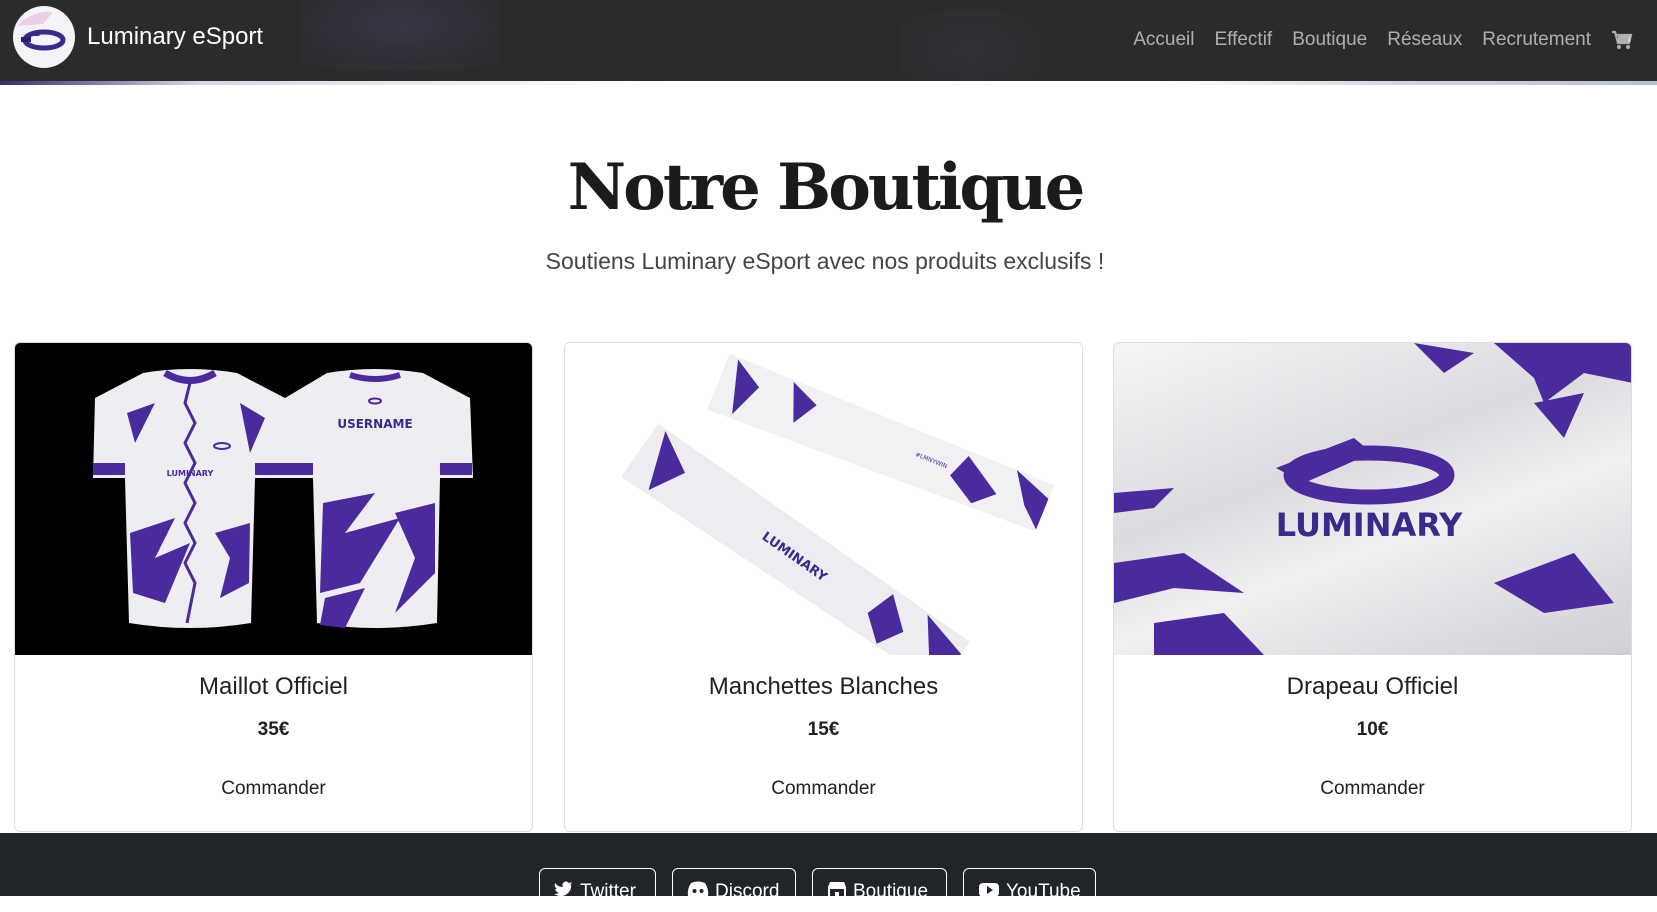 The width and height of the screenshot is (1657, 912). I want to click on discord-button: Discord, so click(734, 890).